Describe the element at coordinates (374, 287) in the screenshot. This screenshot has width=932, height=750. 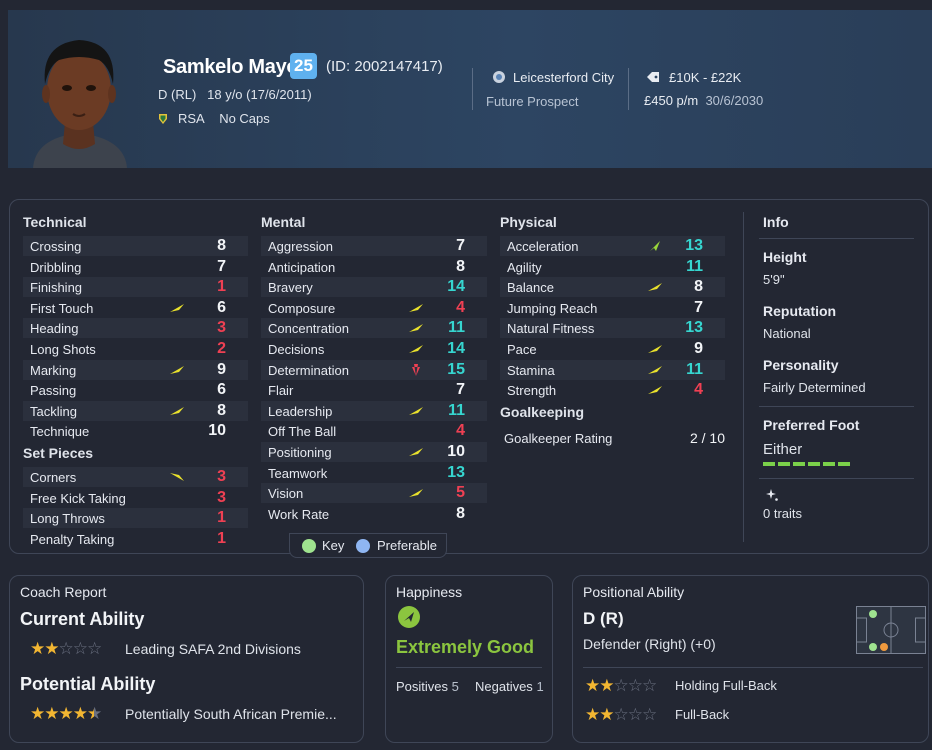
I see `attribute-row: Bravery 14` at that location.